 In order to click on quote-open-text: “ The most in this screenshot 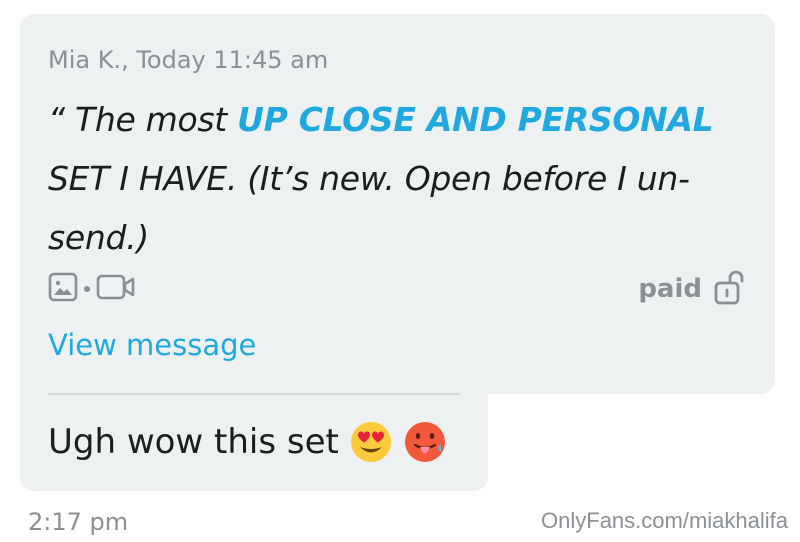, I will do `click(143, 119)`.